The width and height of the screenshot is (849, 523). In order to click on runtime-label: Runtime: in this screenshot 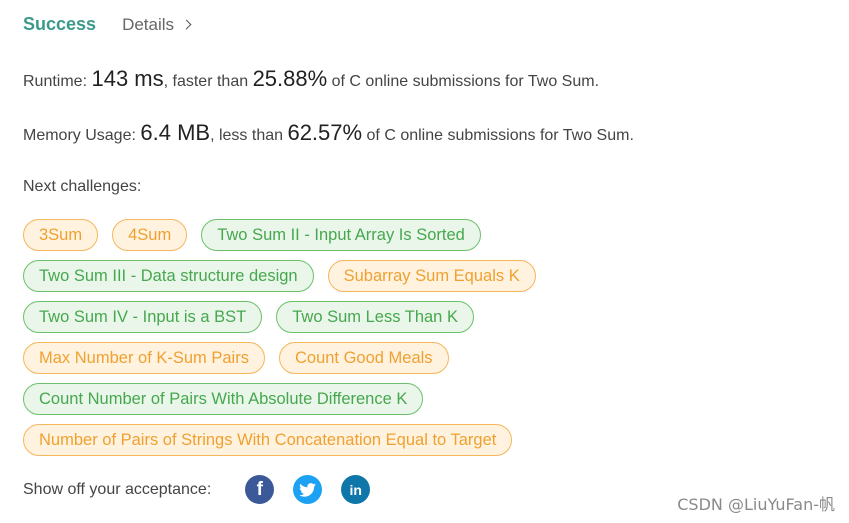, I will do `click(57, 81)`.